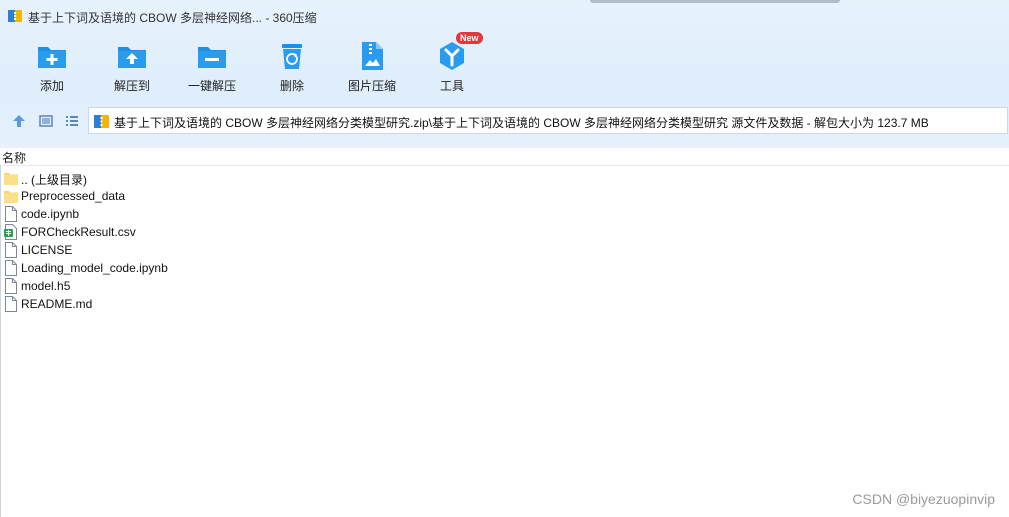 The height and width of the screenshot is (517, 1009). I want to click on delete-button: 删除, so click(292, 68).